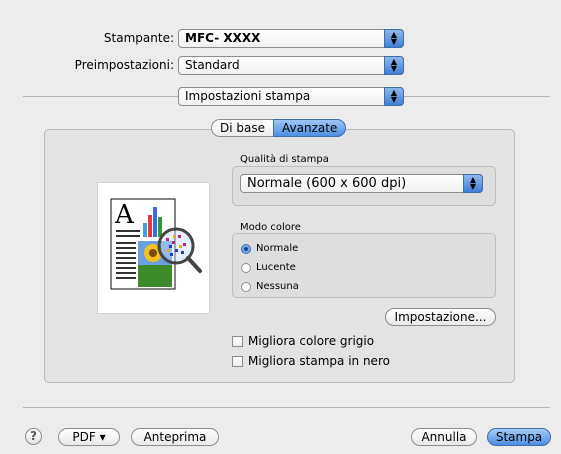  I want to click on presets-value: Standard, so click(212, 65).